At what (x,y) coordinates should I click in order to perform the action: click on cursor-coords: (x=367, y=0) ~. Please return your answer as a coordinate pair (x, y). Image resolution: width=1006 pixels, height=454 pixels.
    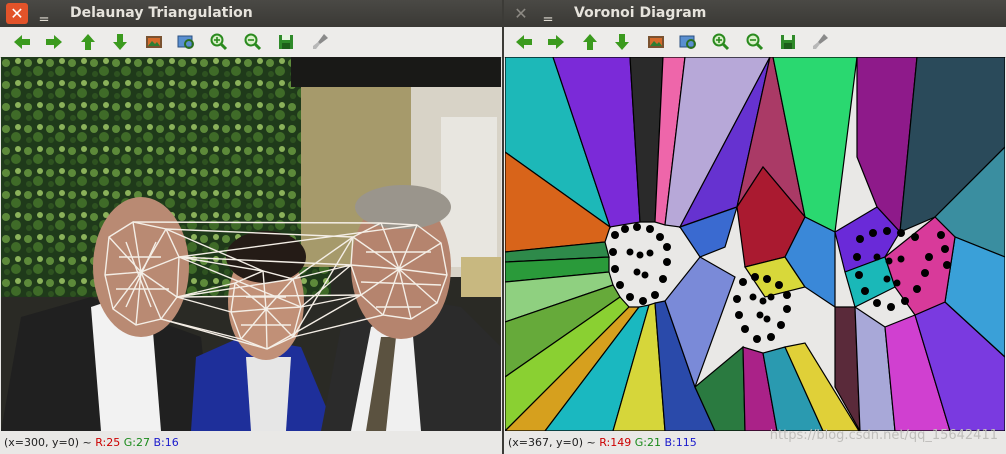
    Looking at the image, I should click on (554, 442).